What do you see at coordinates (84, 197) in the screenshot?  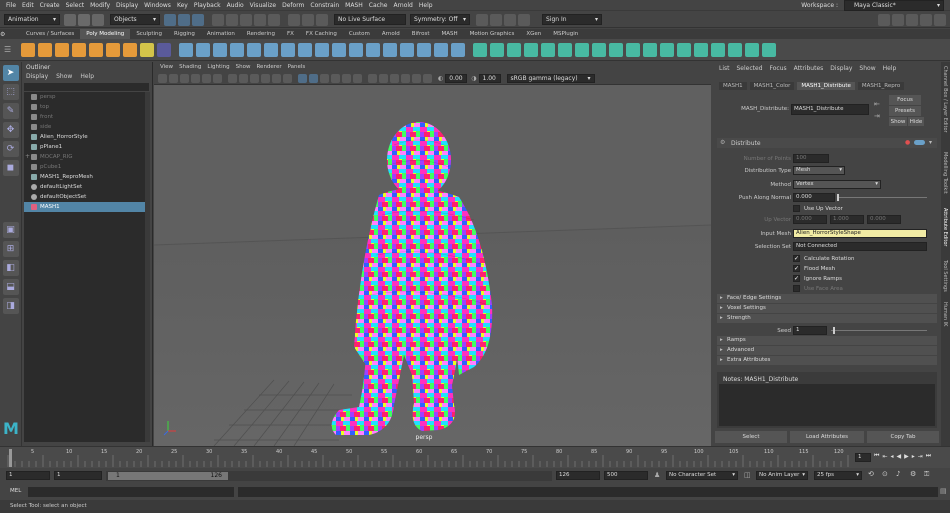 I see `outliner-item-default-object-set: defaultObjectSet` at bounding box center [84, 197].